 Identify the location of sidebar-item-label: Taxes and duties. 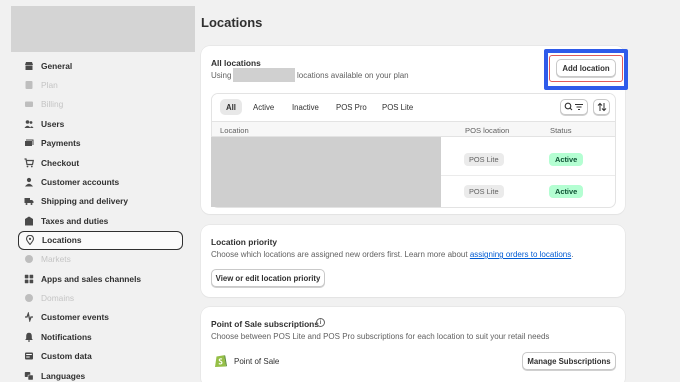
(75, 220).